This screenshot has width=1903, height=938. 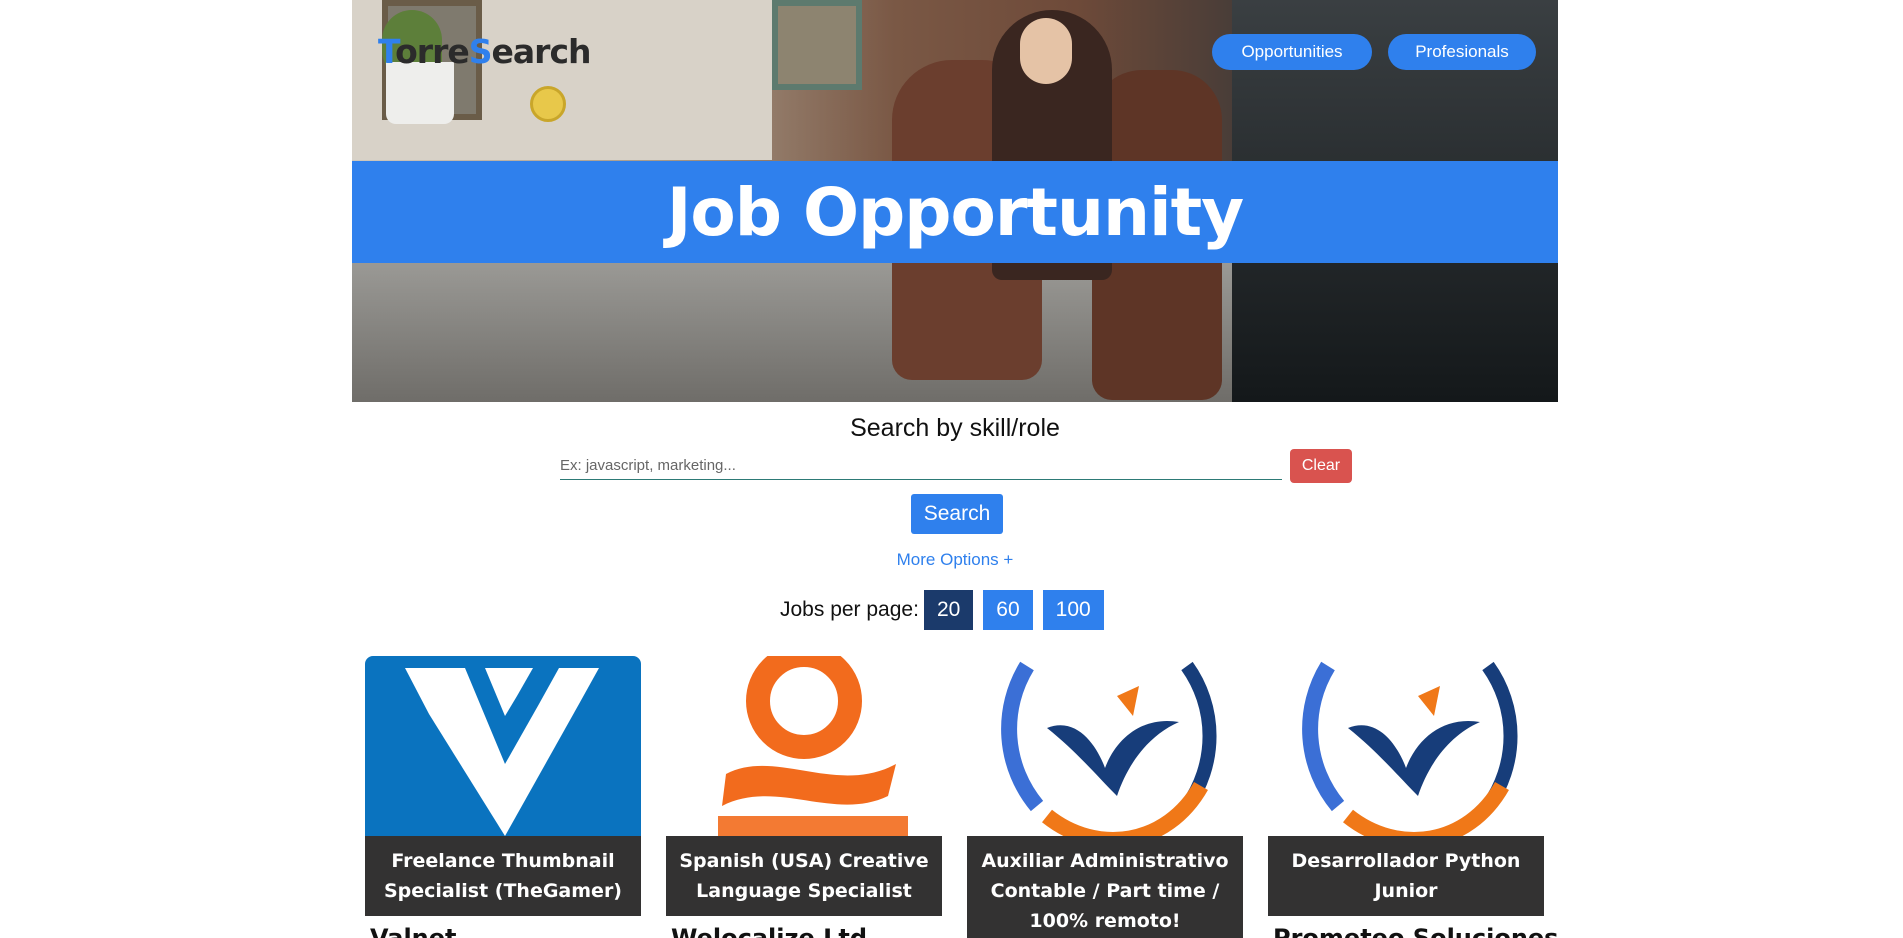 I want to click on clear-button: Clear, so click(x=1321, y=466).